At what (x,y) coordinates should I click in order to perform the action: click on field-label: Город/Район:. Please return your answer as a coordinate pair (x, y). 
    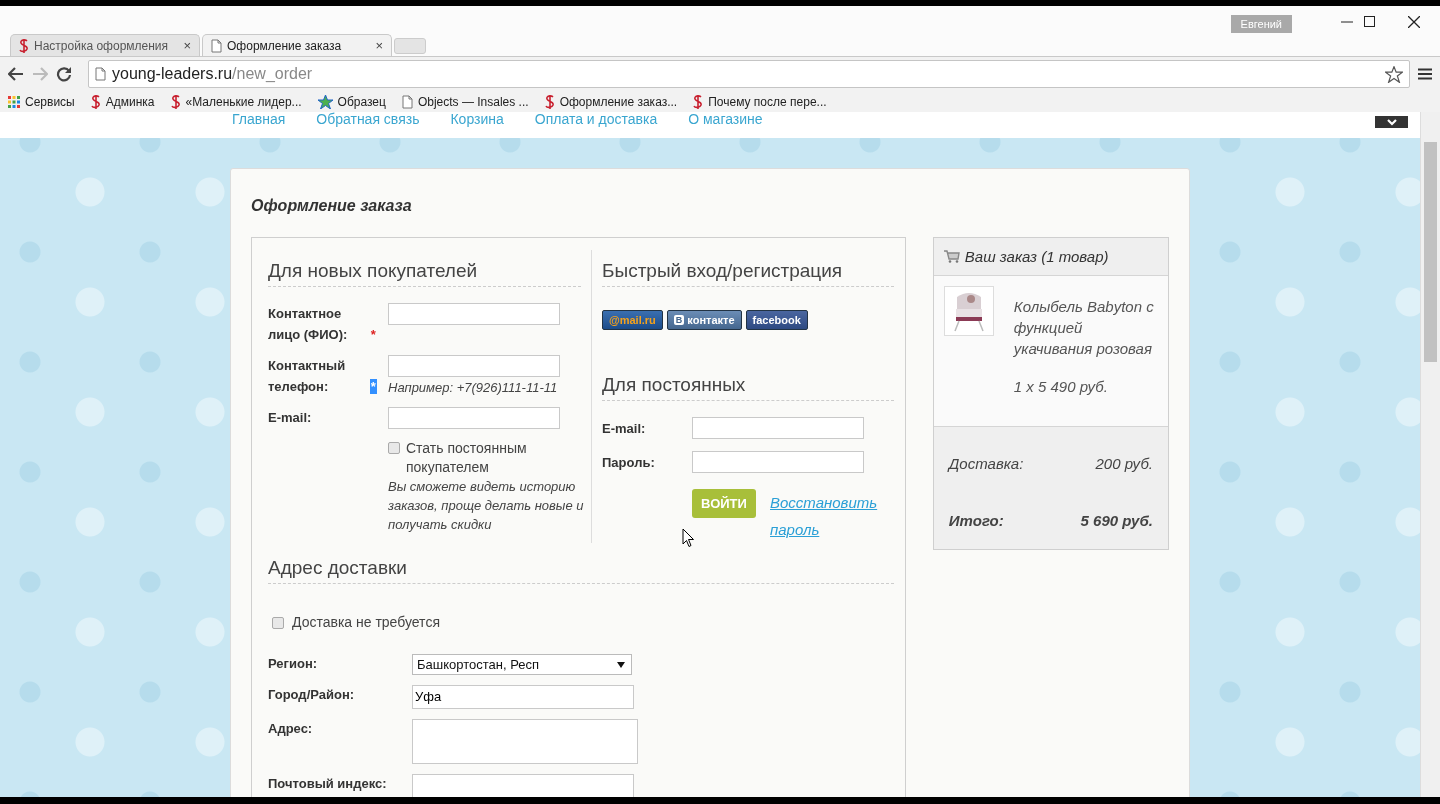
    Looking at the image, I should click on (312, 695).